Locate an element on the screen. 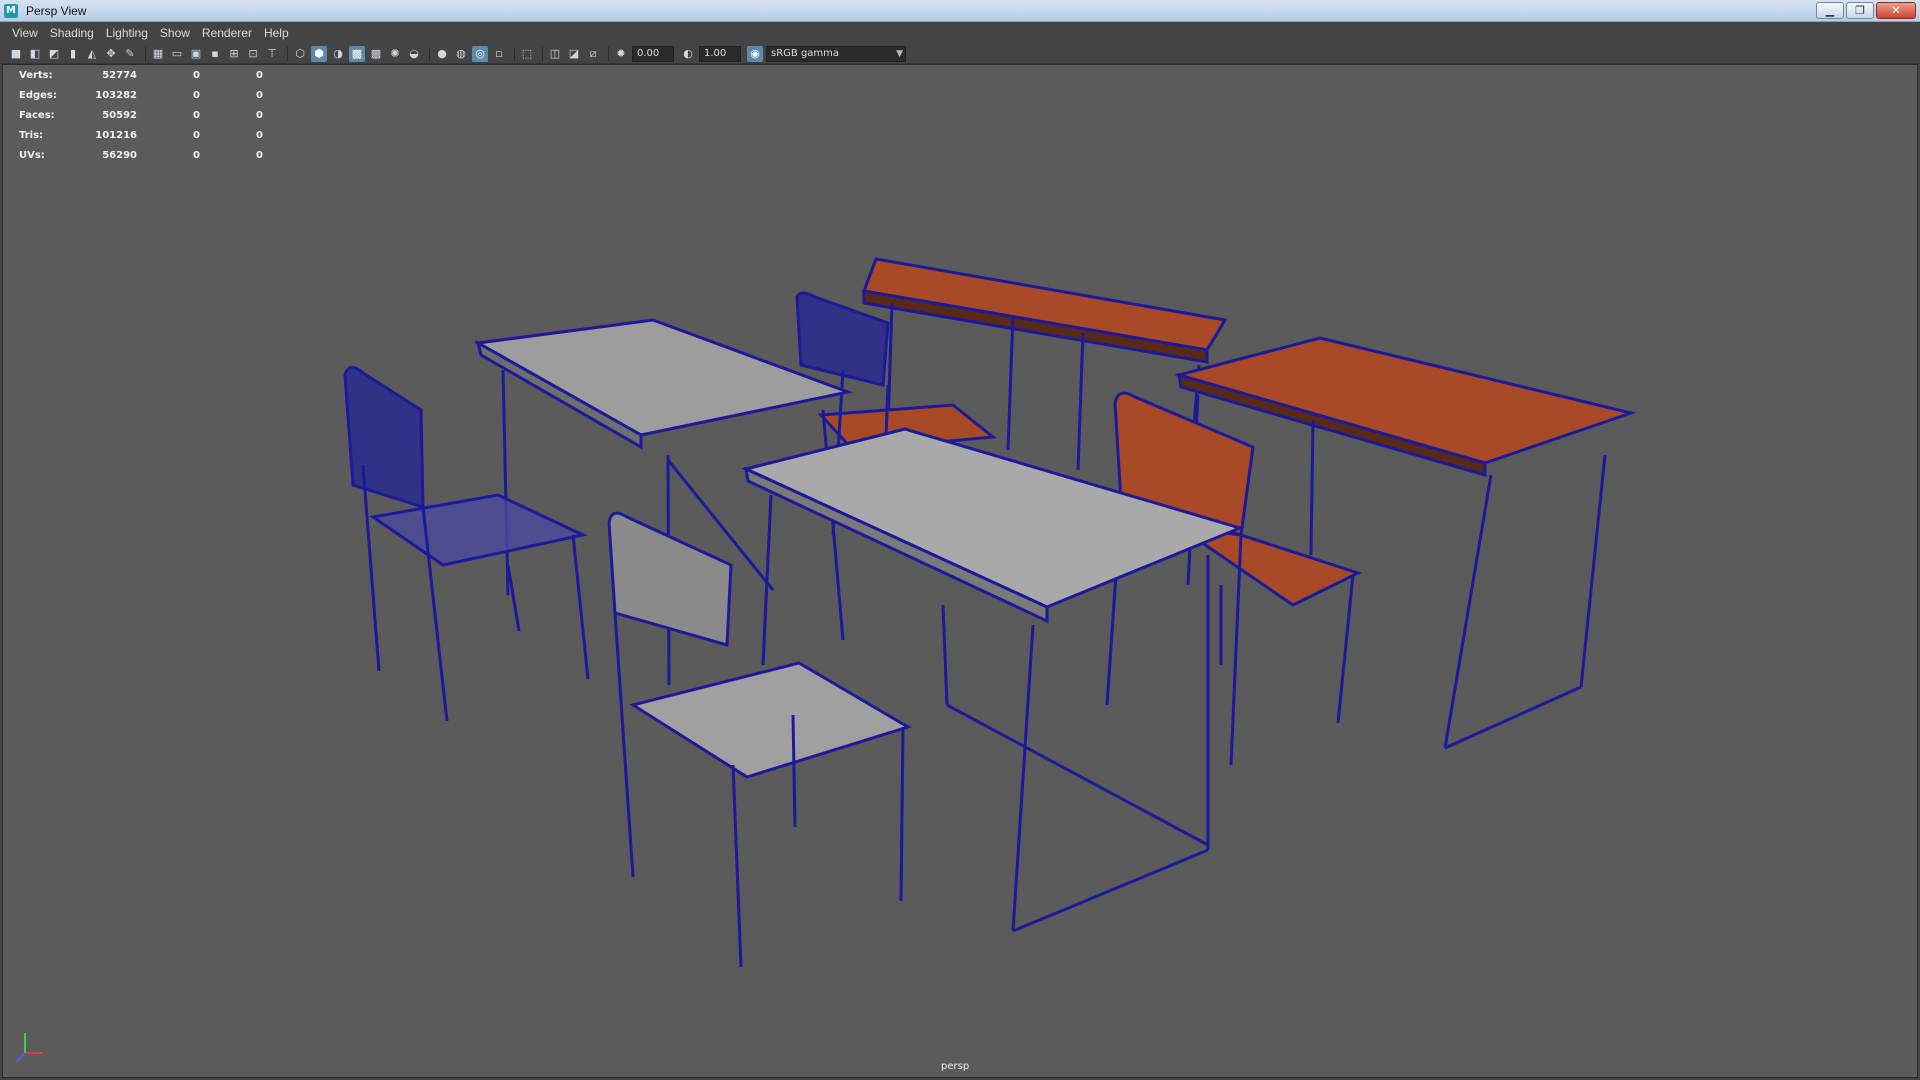 The width and height of the screenshot is (1920, 1080). hud-label: Edges: is located at coordinates (38, 95).